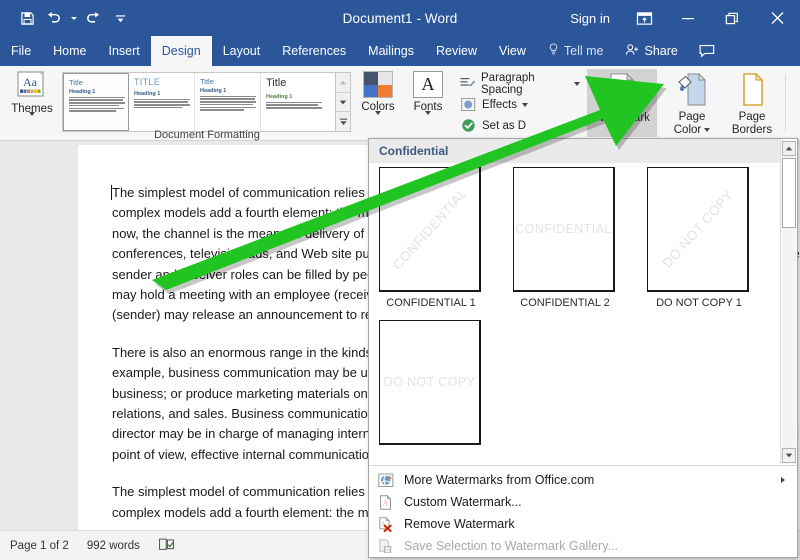 Image resolution: width=800 pixels, height=560 pixels. What do you see at coordinates (651, 51) in the screenshot?
I see `share-button: Share` at bounding box center [651, 51].